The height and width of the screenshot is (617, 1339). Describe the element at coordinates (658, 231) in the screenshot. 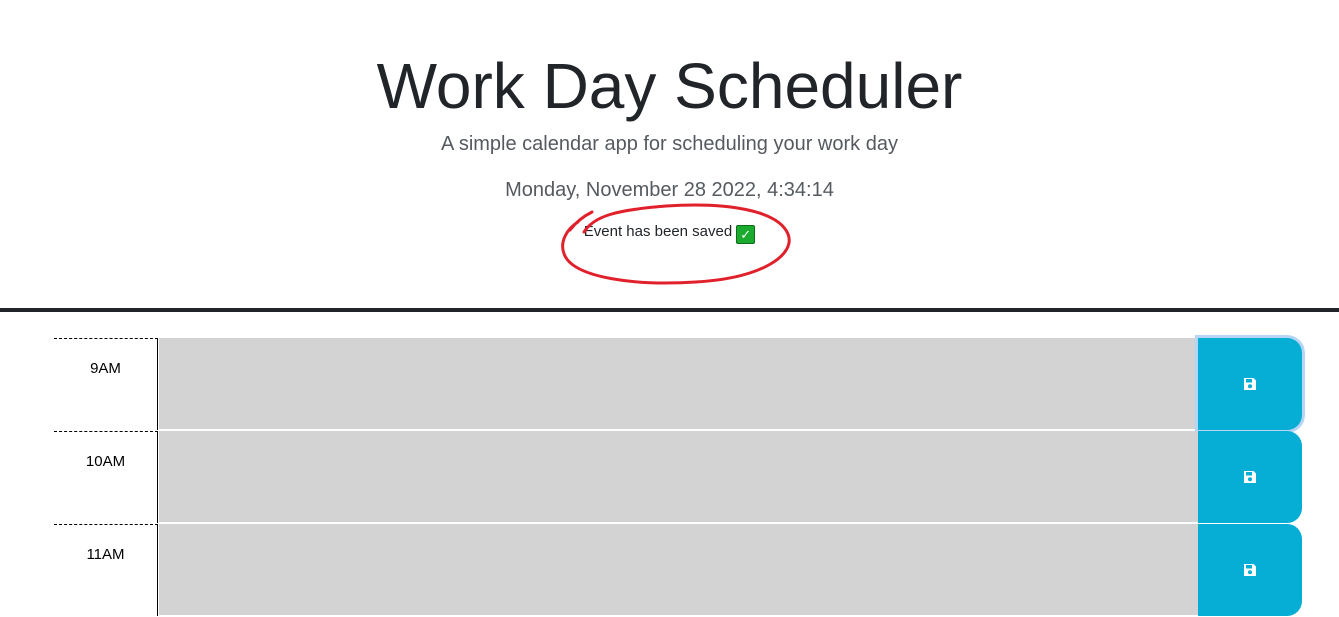

I see `saved-message-text: Event has been saved` at that location.